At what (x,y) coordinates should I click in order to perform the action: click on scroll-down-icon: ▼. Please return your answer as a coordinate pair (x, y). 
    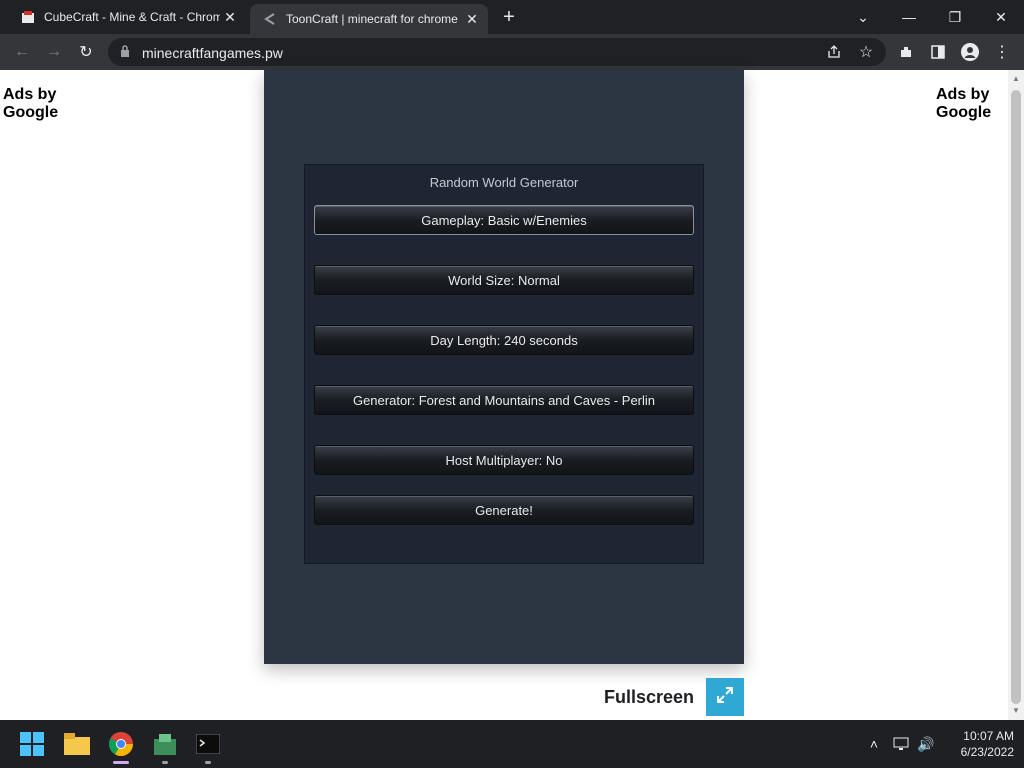
    Looking at the image, I should click on (1016, 711).